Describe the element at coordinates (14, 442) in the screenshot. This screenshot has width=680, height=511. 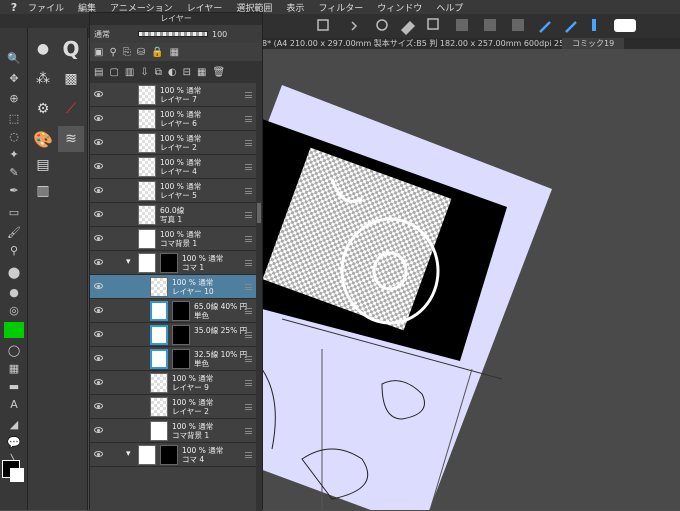
I see `balloon-icon: 💬` at that location.